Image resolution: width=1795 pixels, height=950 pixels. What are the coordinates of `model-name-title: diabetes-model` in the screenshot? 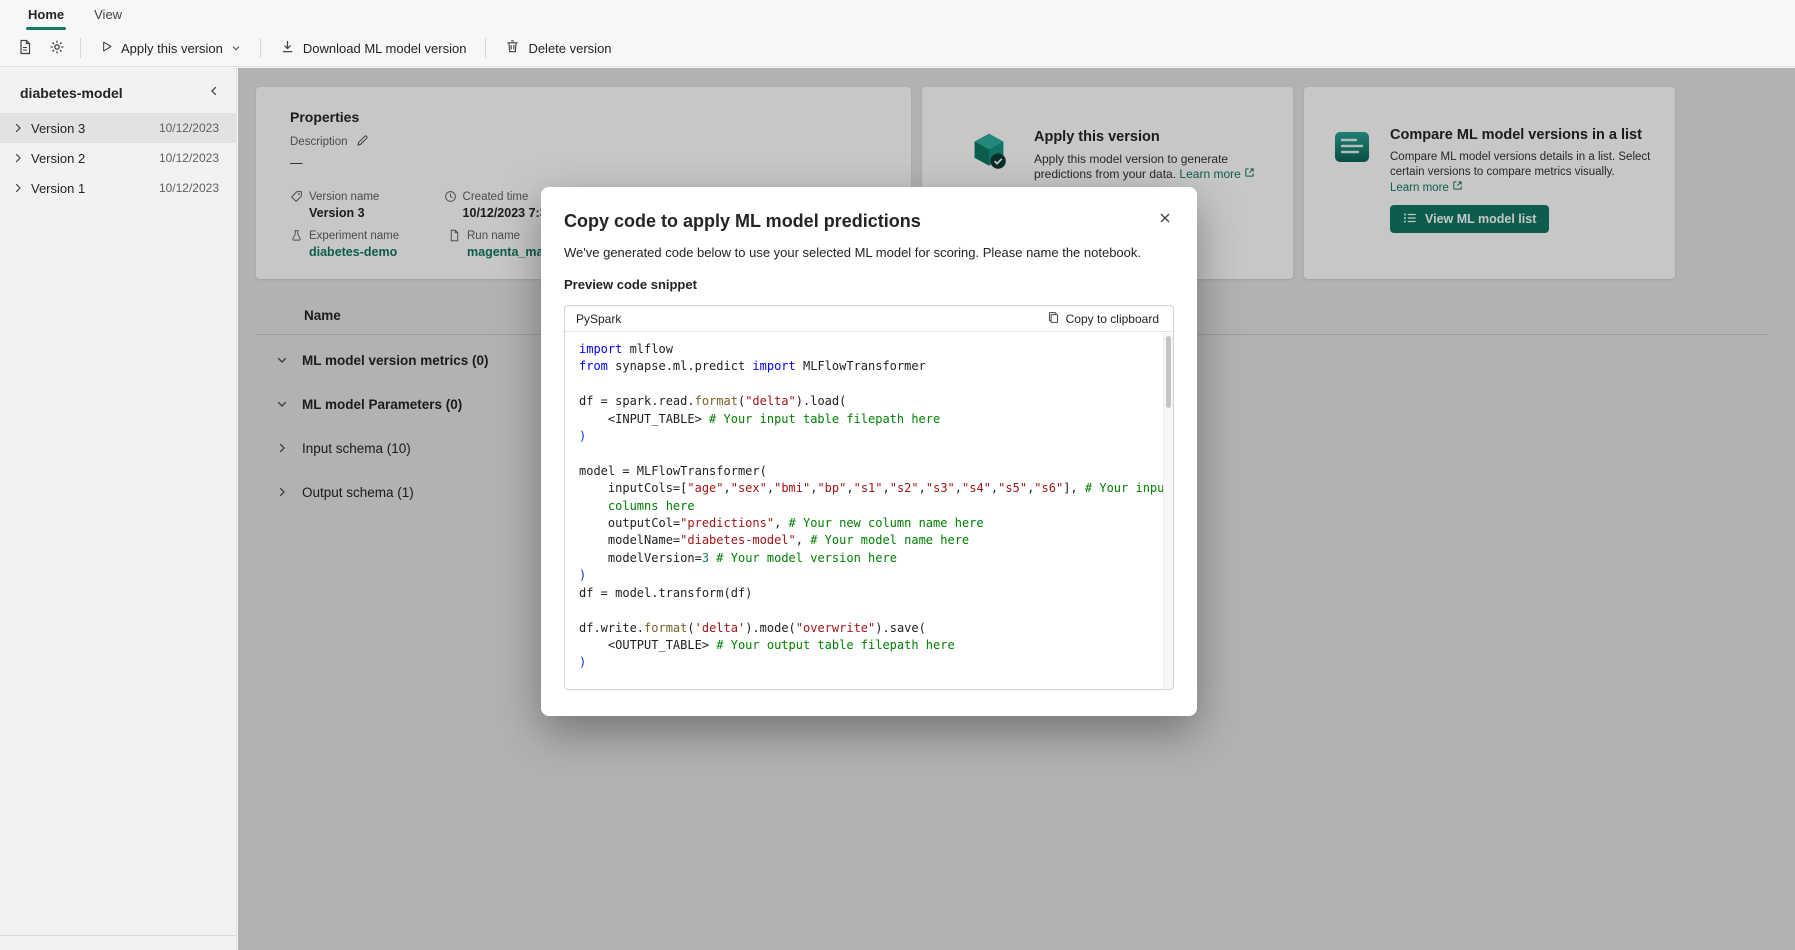 It's located at (71, 92).